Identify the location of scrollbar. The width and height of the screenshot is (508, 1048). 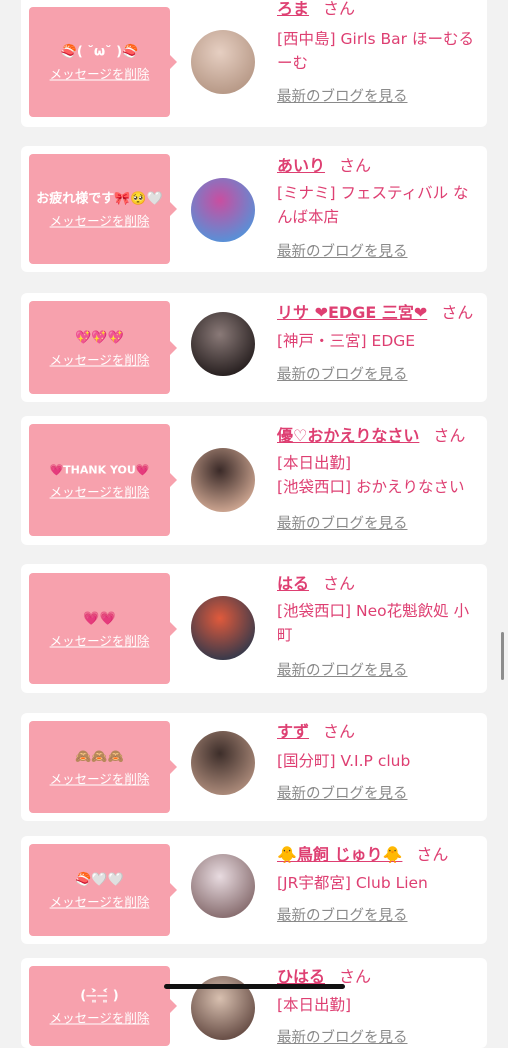
(502, 656).